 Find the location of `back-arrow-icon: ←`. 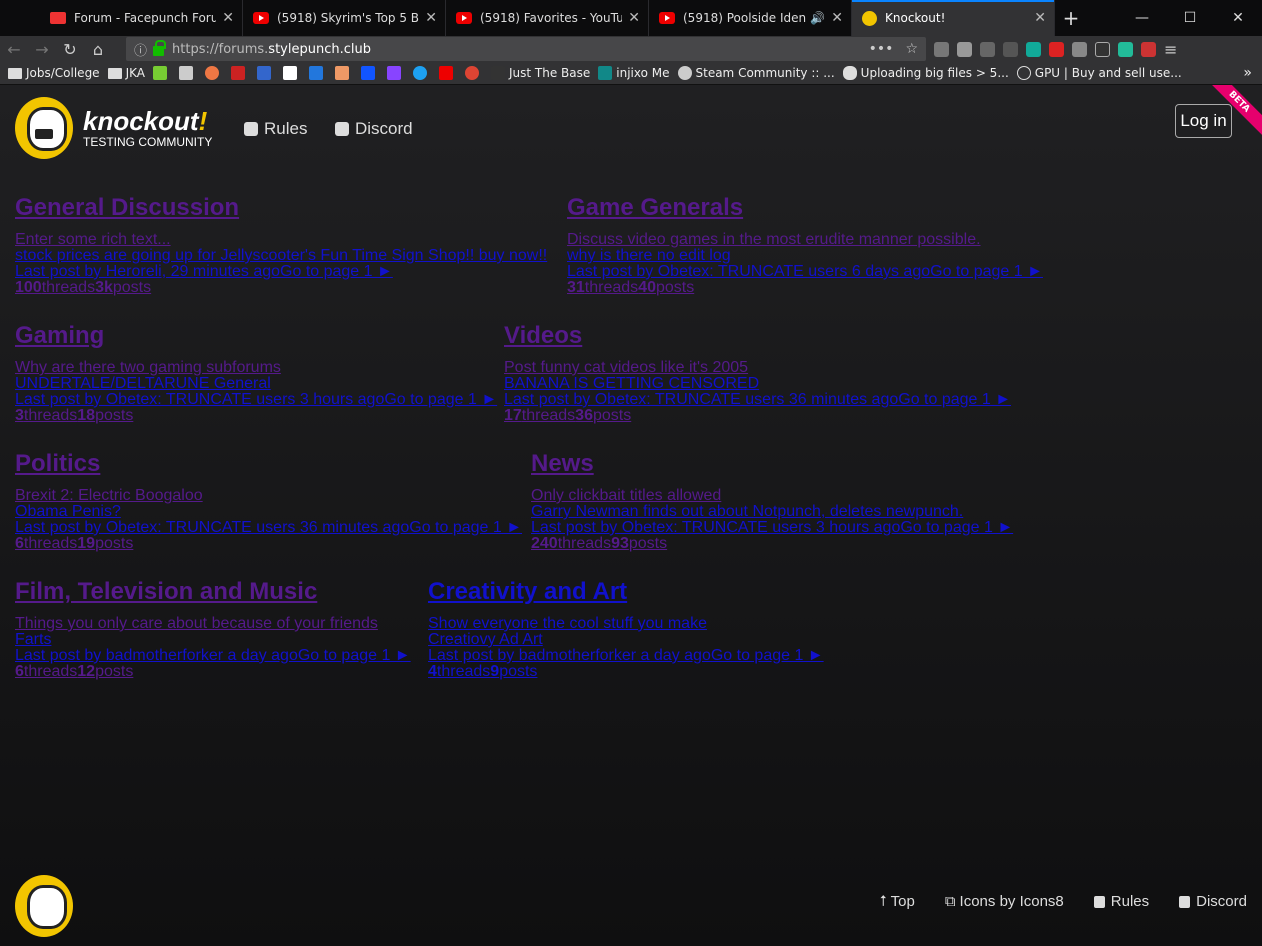

back-arrow-icon: ← is located at coordinates (14, 49).